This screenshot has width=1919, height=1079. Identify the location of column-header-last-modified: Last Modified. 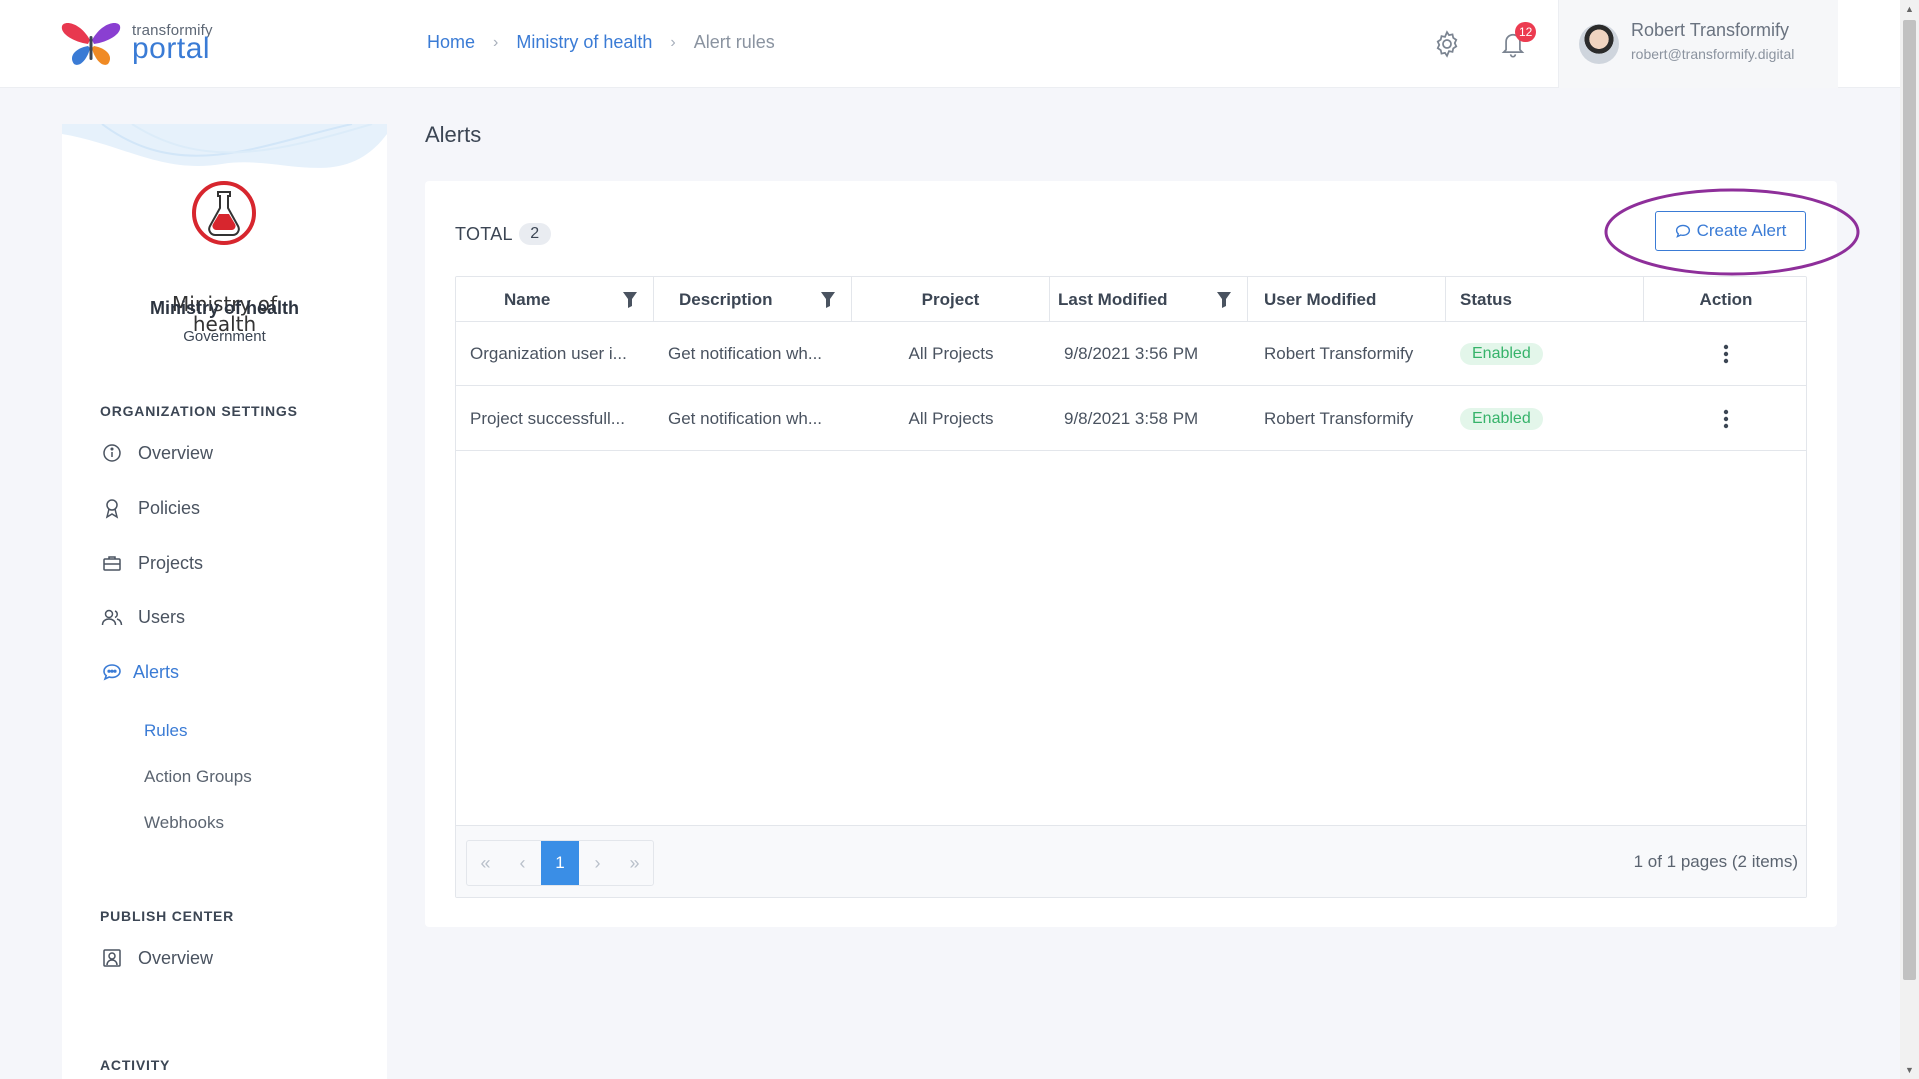
(1149, 299).